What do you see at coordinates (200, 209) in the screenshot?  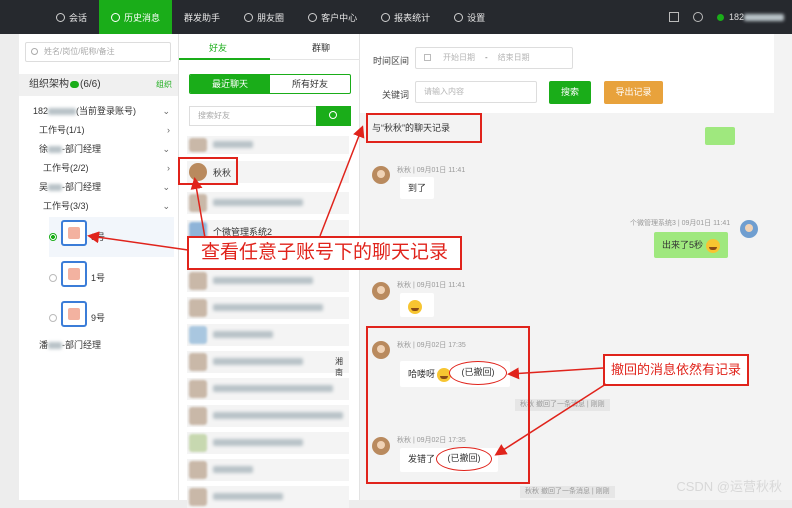 I see `arrow-to-friend` at bounding box center [200, 209].